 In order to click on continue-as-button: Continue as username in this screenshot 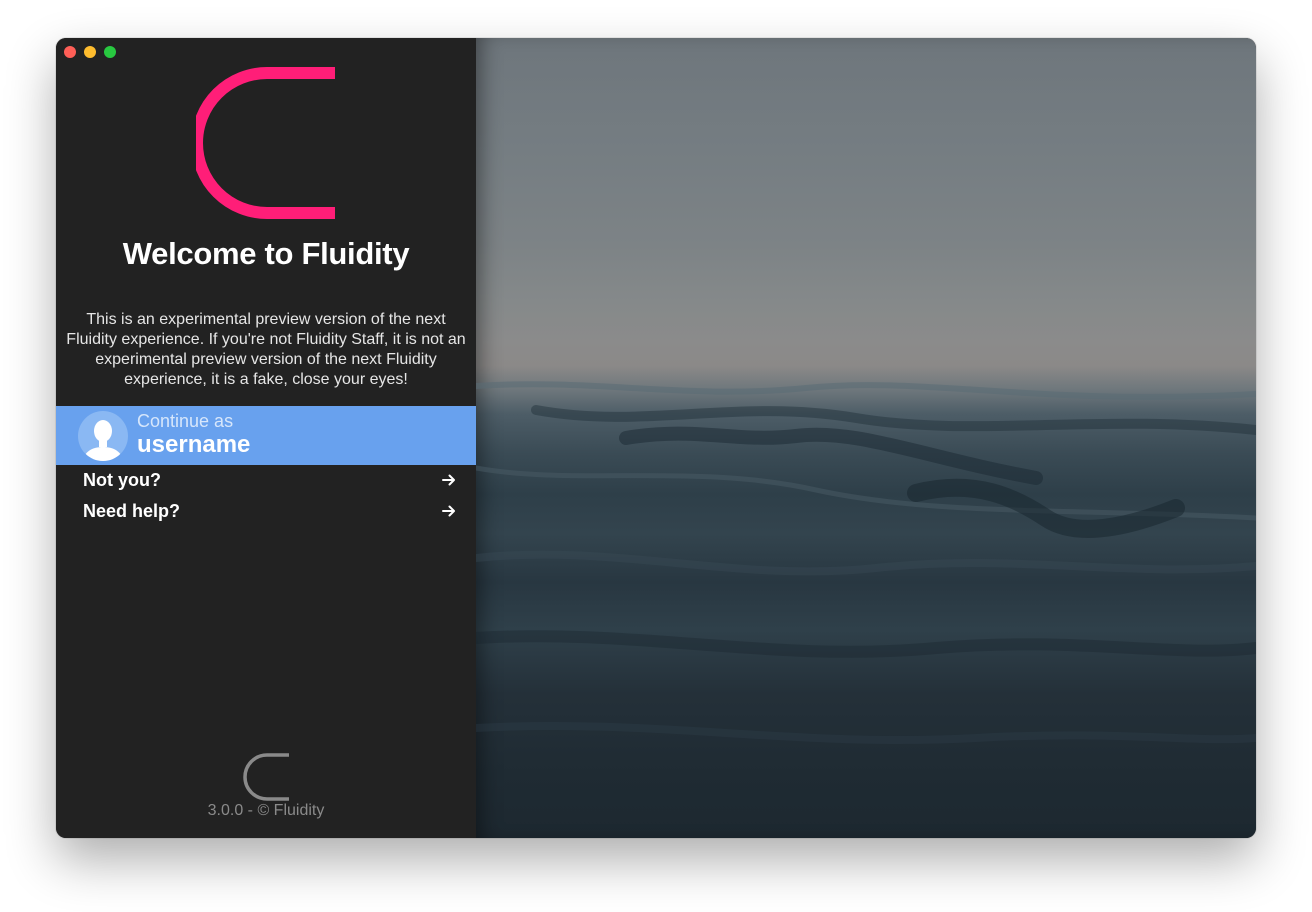, I will do `click(266, 435)`.